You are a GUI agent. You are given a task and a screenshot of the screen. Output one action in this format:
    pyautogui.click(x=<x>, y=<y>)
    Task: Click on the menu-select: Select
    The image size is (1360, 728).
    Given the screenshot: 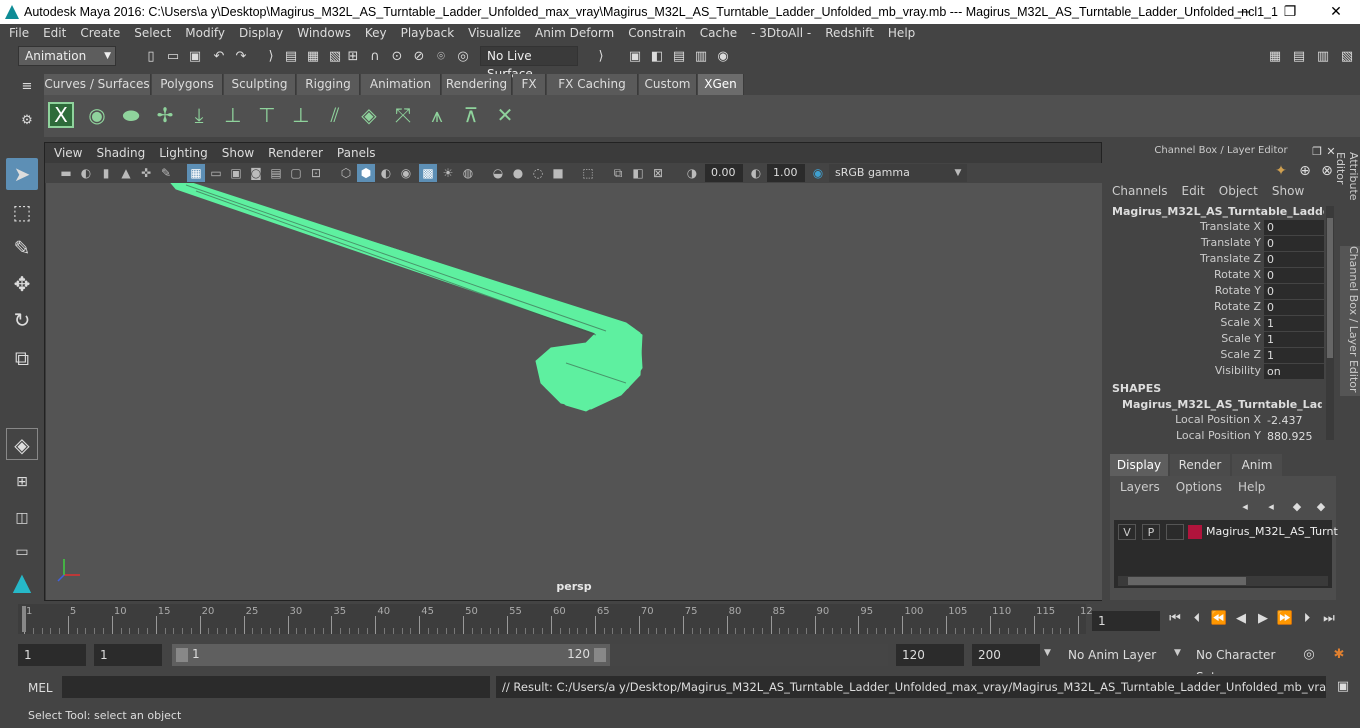 What is the action you would take?
    pyautogui.click(x=152, y=33)
    